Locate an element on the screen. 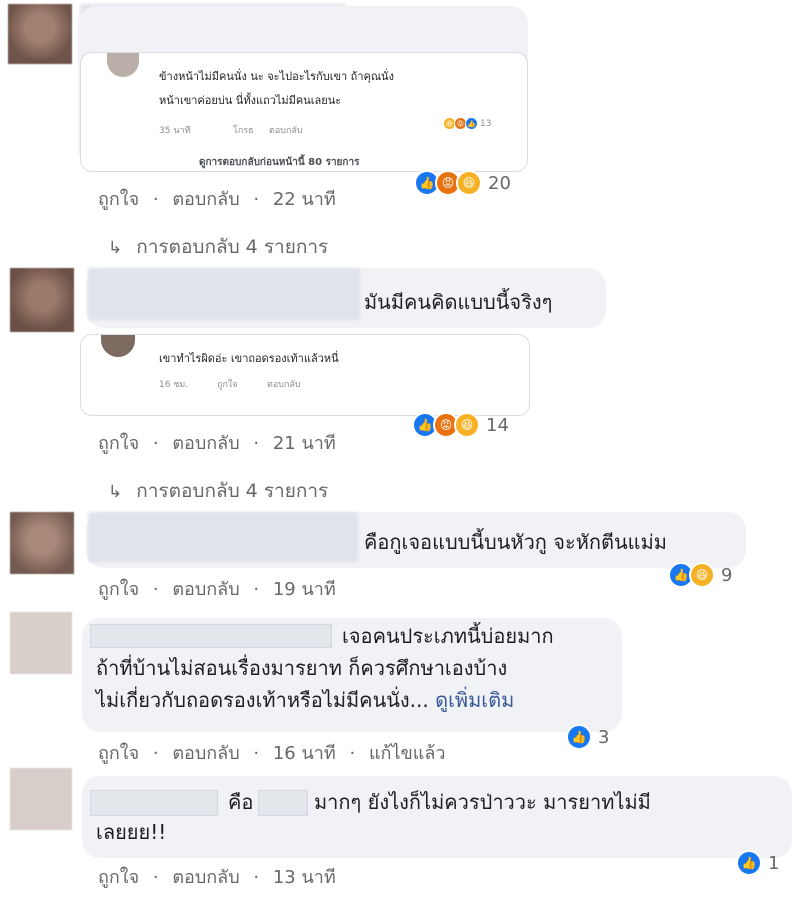 Image resolution: width=800 pixels, height=905 pixels. reaction-summary: 👍 😡 😆 20 is located at coordinates (462, 183).